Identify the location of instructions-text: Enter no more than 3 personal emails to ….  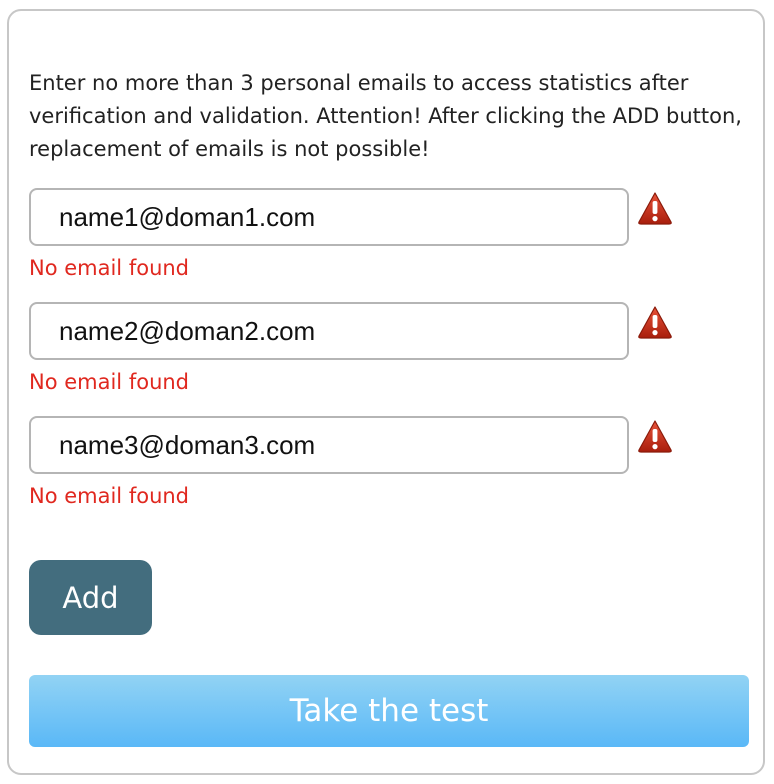
(385, 116).